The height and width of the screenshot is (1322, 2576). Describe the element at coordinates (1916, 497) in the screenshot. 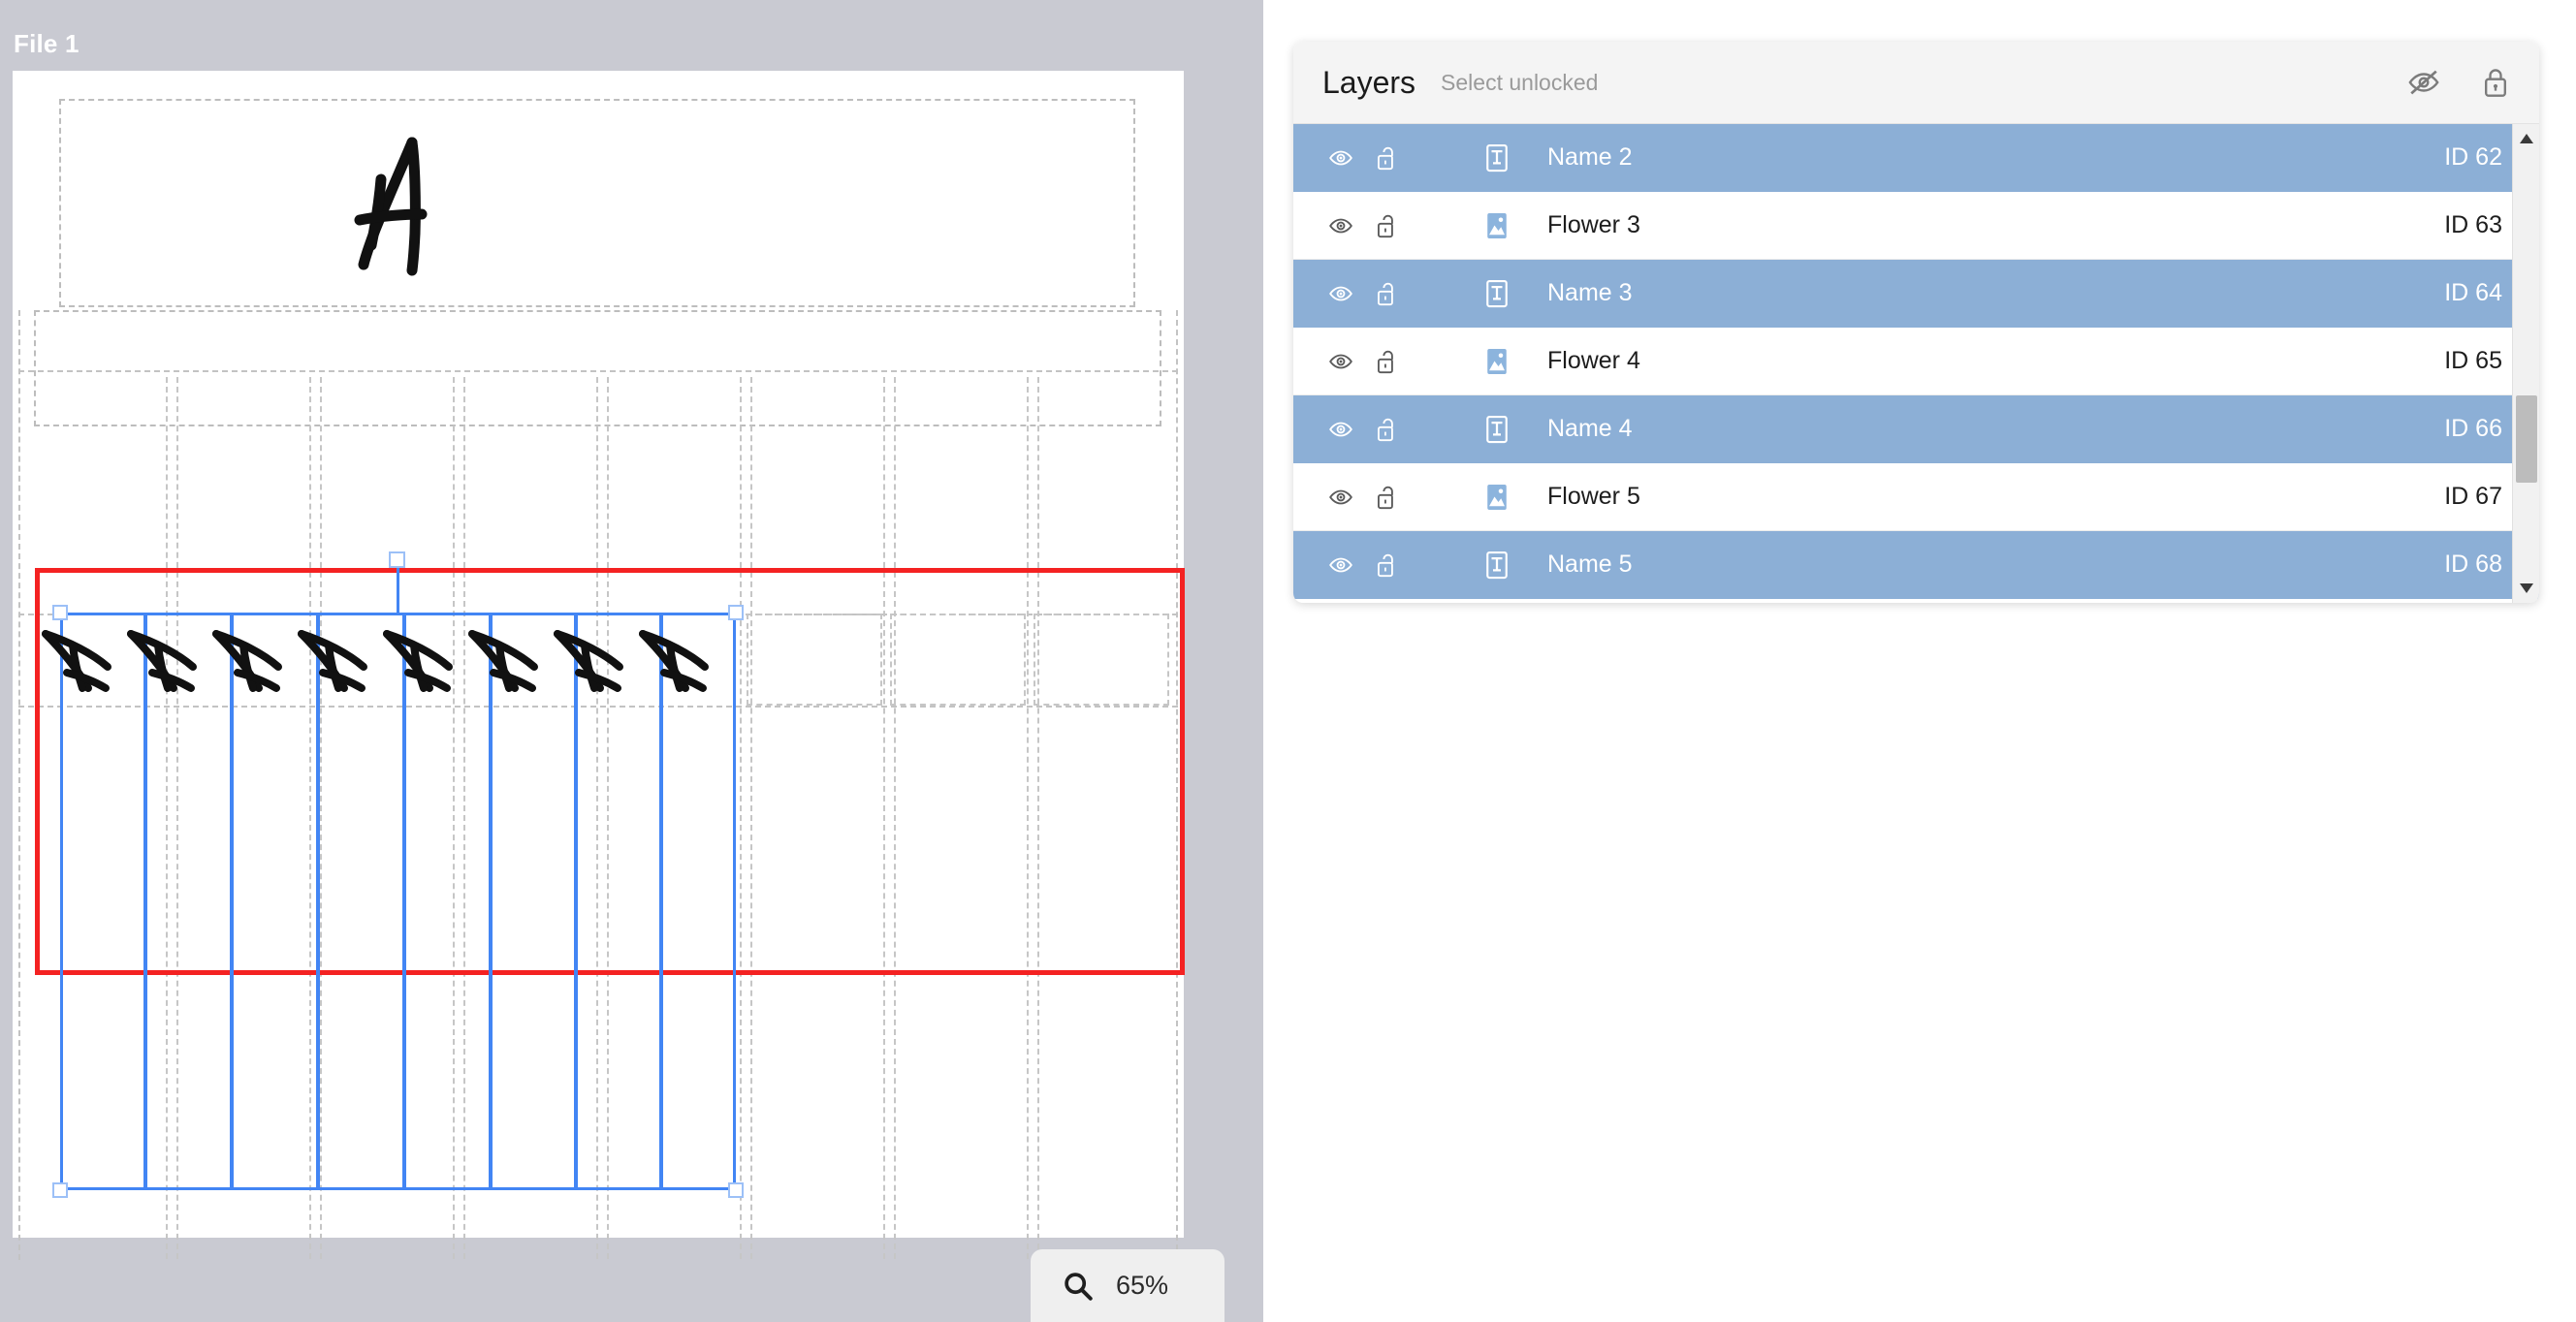

I see `layer-row: Flower 5 ID 67` at that location.